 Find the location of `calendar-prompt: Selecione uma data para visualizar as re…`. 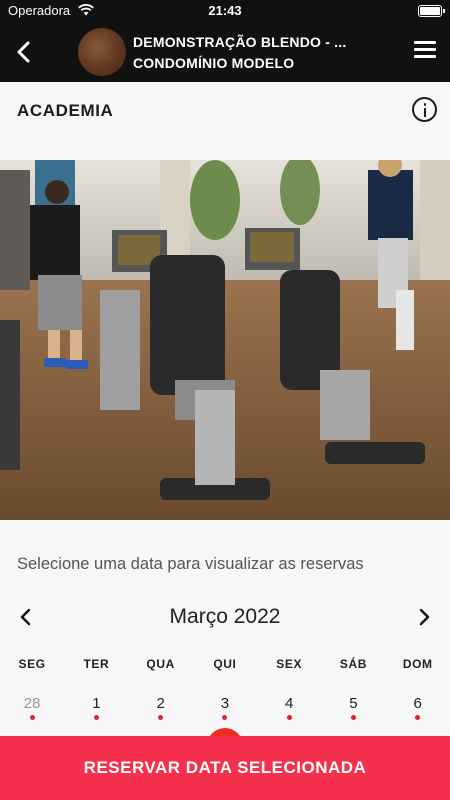

calendar-prompt: Selecione uma data para visualizar as re… is located at coordinates (190, 564).